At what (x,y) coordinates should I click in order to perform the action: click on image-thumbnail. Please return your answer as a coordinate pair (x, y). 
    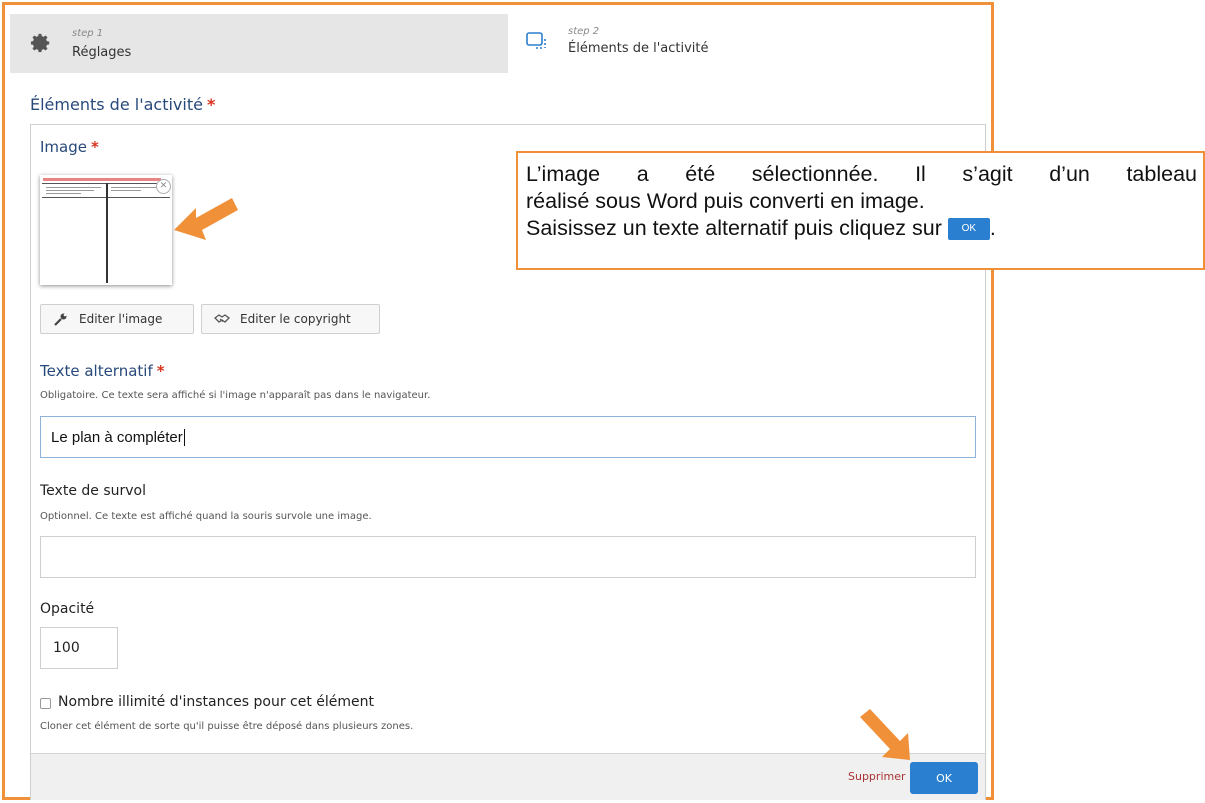
    Looking at the image, I should click on (106, 230).